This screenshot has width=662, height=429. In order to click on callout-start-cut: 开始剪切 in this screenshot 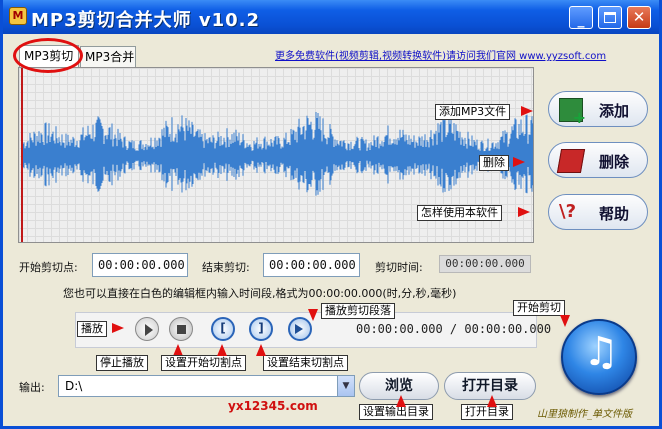, I will do `click(539, 308)`.